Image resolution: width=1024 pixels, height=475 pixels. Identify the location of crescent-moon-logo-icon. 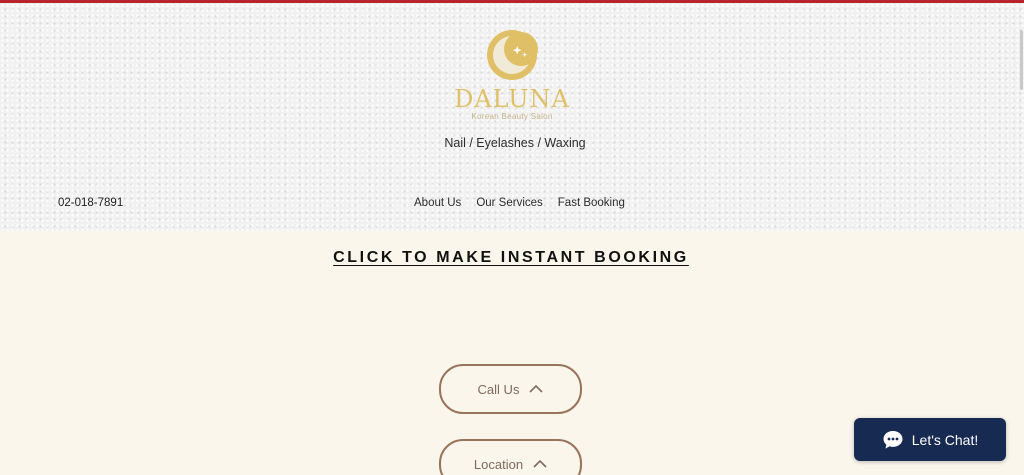
(512, 55).